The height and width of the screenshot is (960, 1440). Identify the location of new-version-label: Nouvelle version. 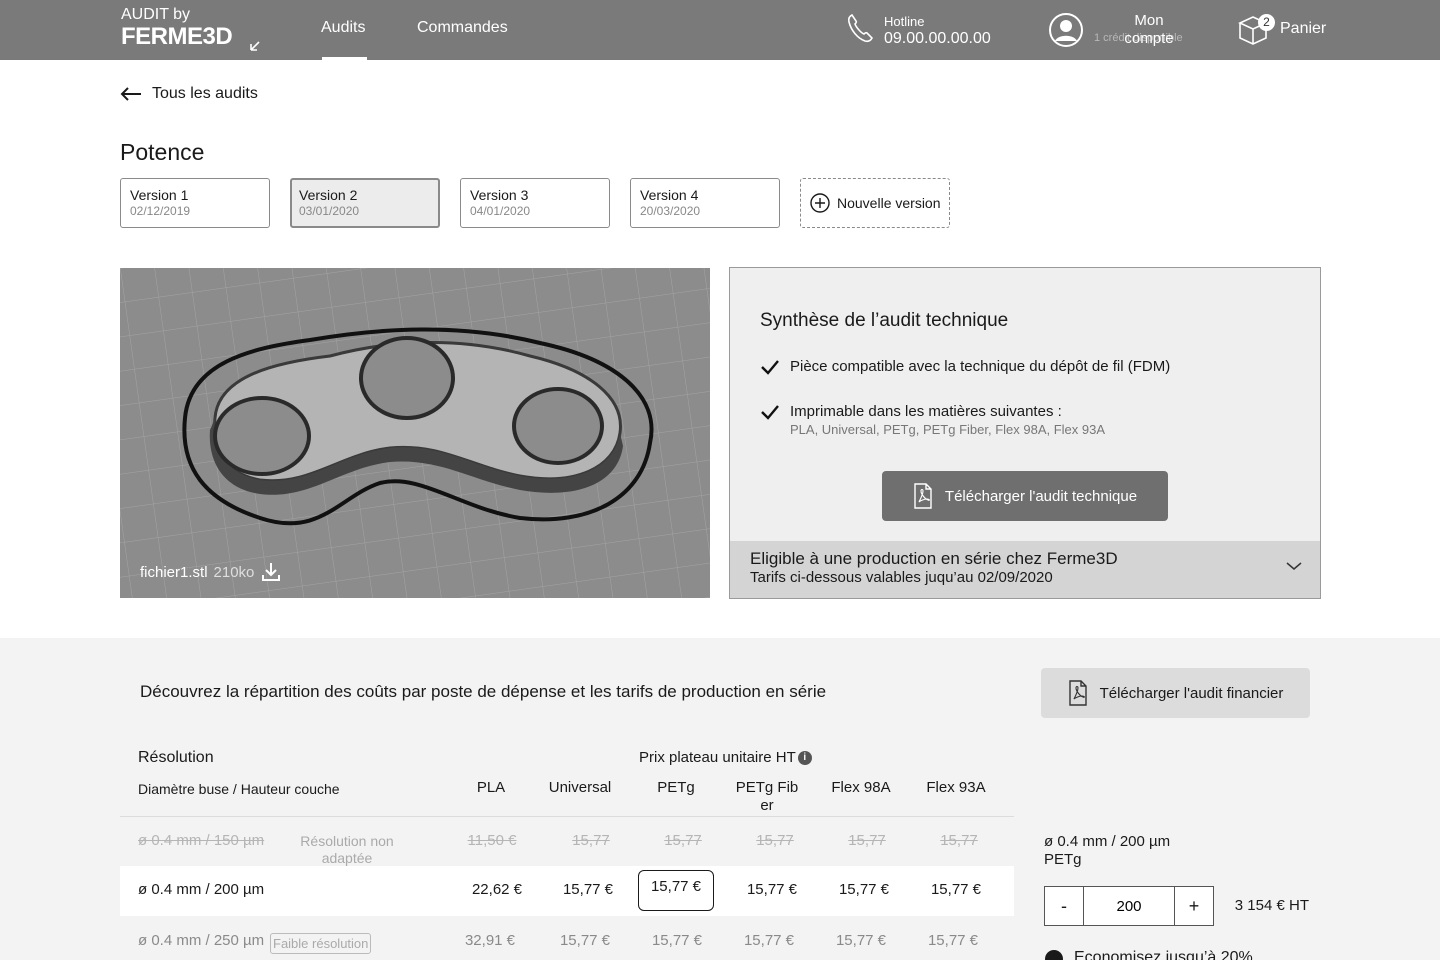
(889, 203).